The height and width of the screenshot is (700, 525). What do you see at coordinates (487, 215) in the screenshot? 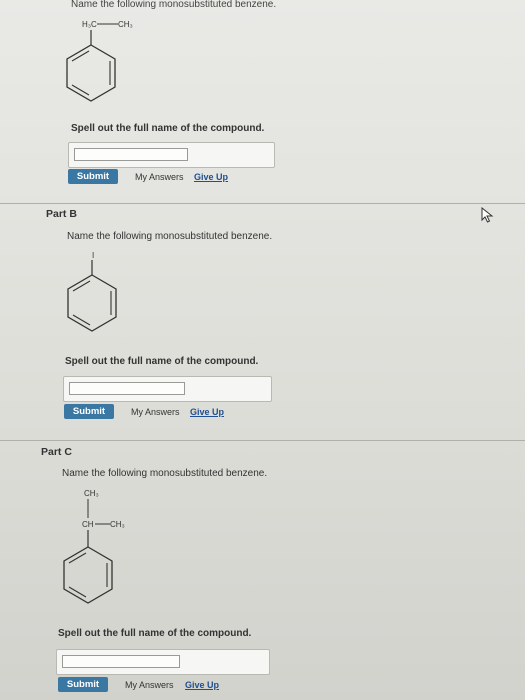
I see `mouse-pointer-icon` at bounding box center [487, 215].